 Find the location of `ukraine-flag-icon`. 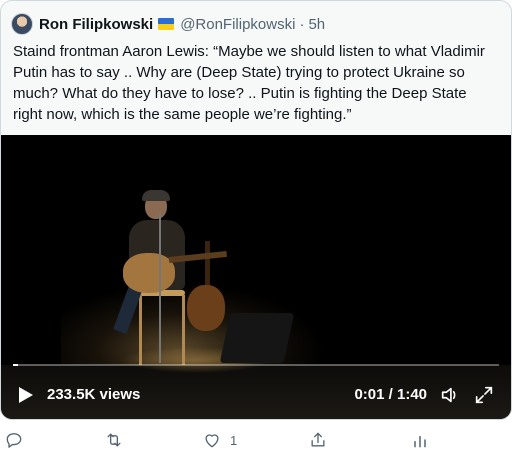

ukraine-flag-icon is located at coordinates (166, 24).